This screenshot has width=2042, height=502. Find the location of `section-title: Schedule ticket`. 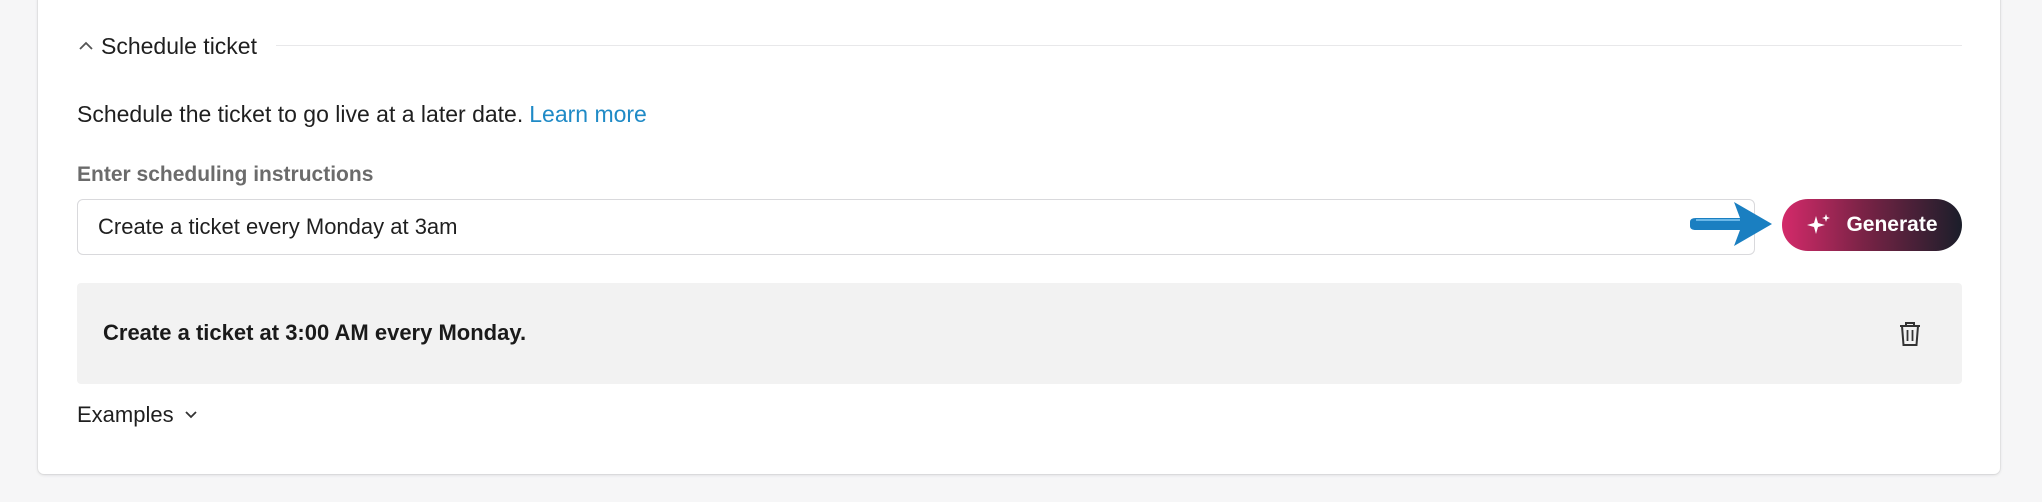

section-title: Schedule ticket is located at coordinates (179, 45).